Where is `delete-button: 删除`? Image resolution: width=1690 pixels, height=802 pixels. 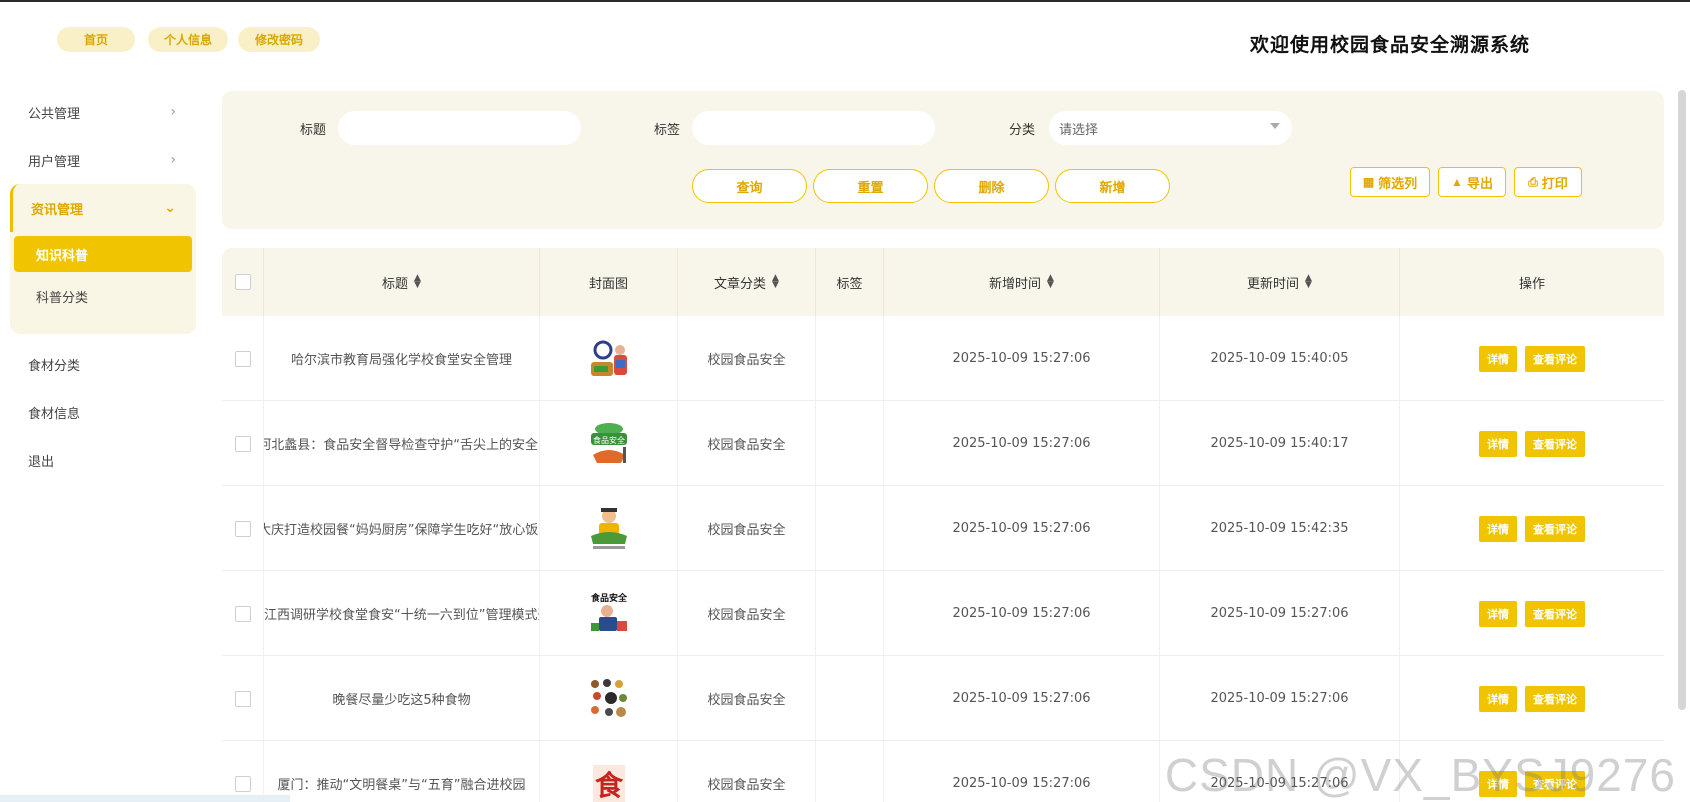 delete-button: 删除 is located at coordinates (991, 186).